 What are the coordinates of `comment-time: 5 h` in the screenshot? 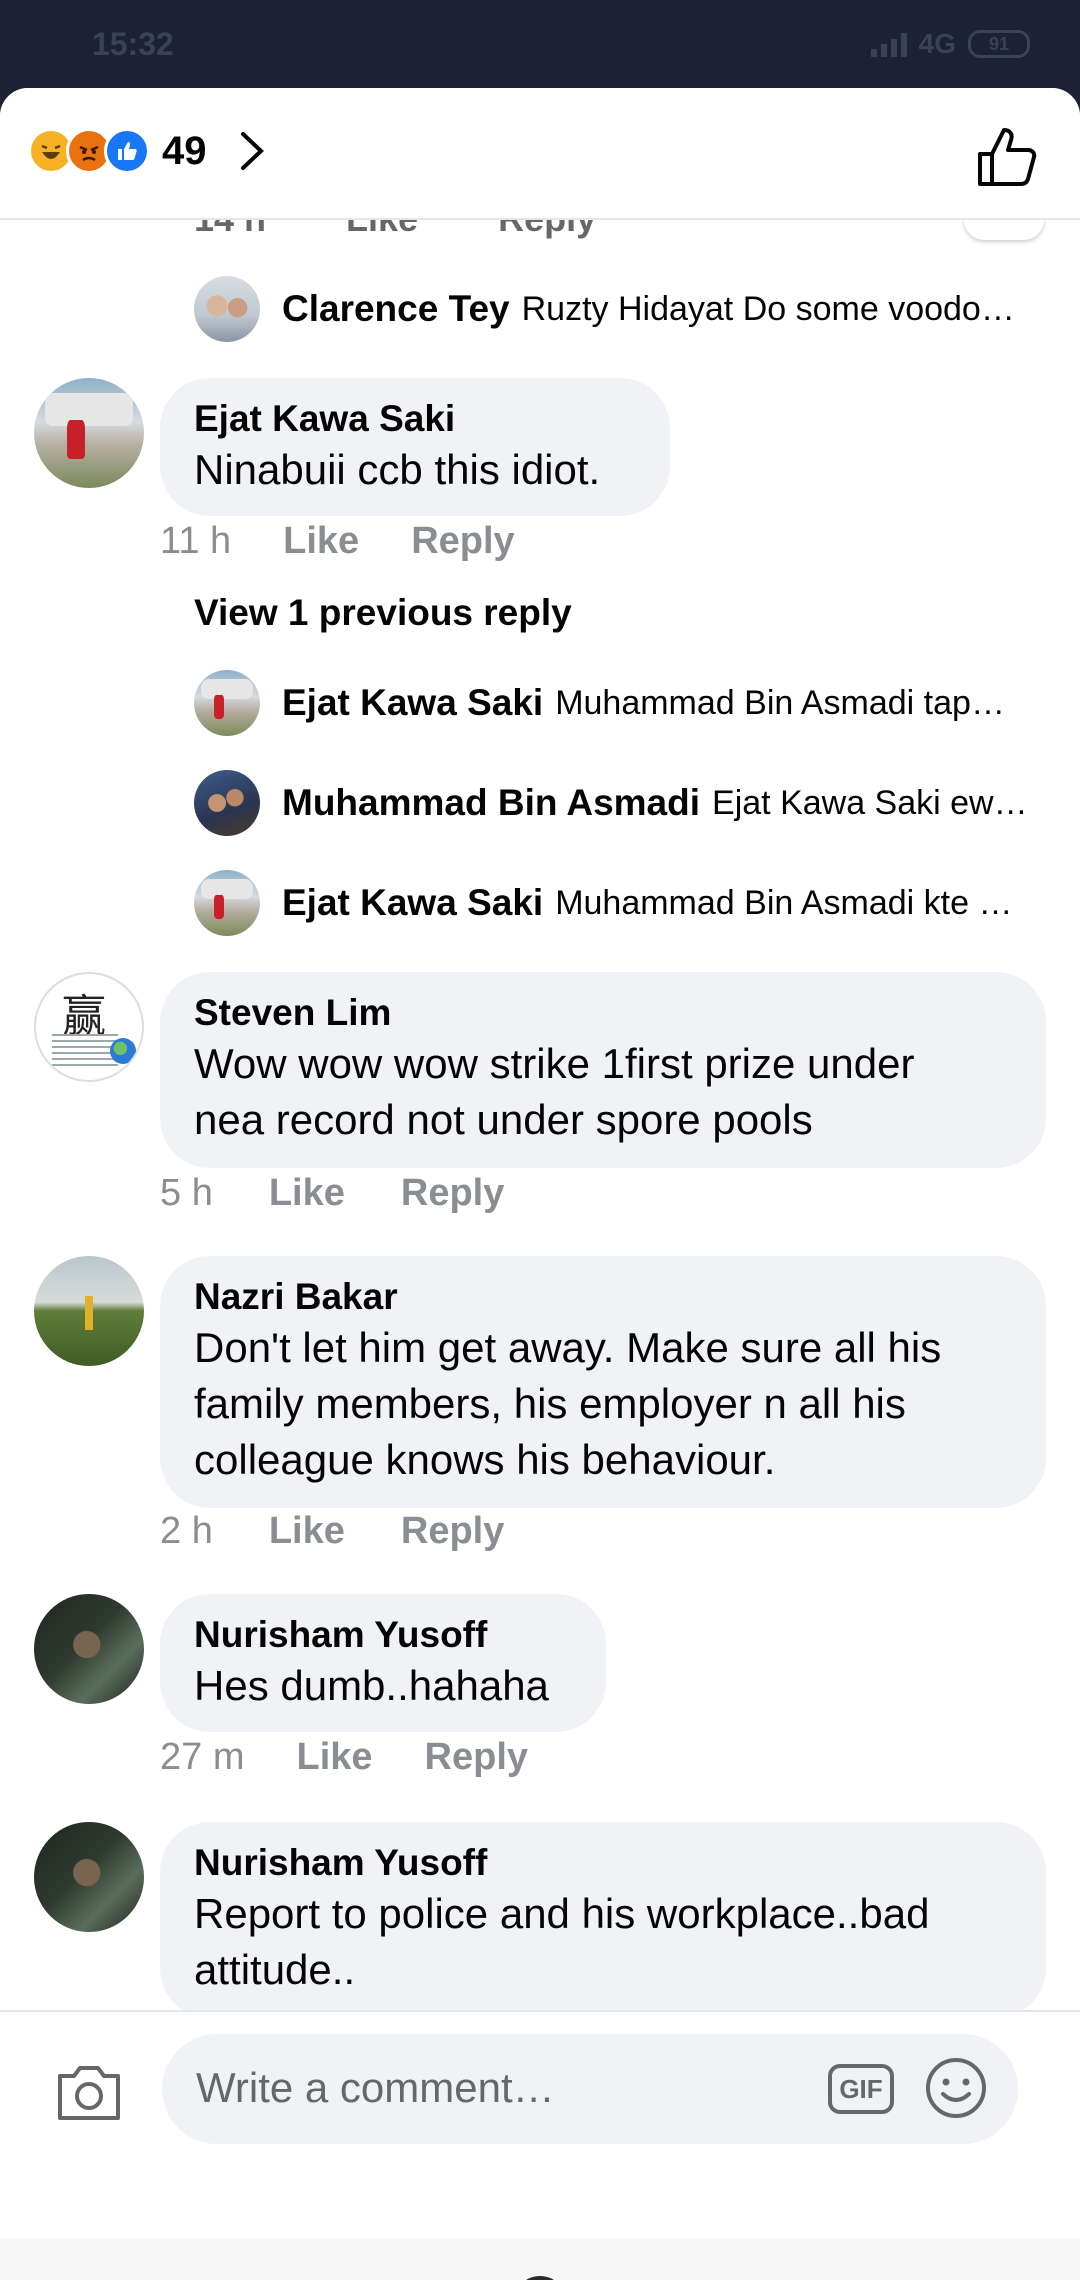 It's located at (186, 1193).